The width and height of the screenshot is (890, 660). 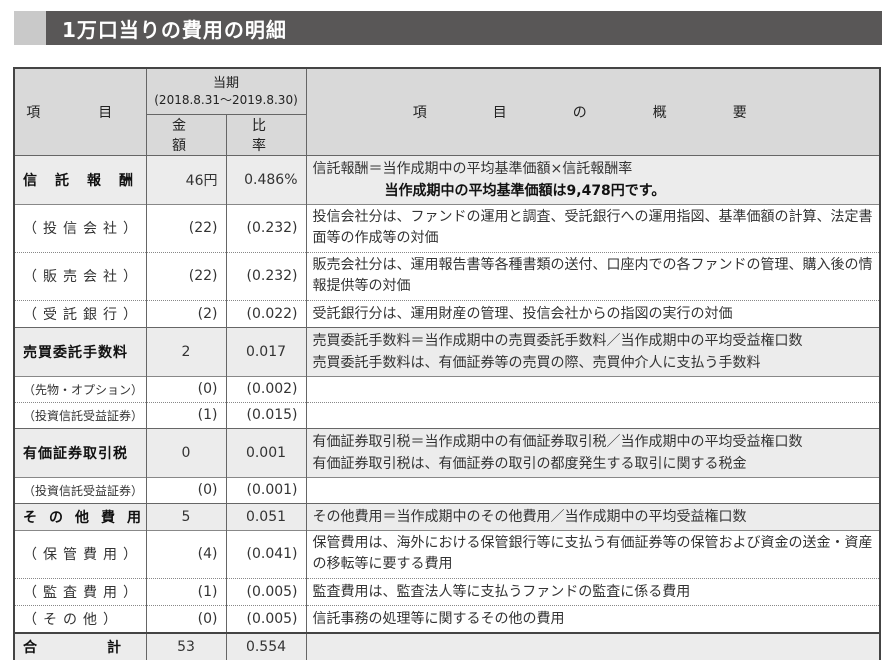 I want to click on row-item-label: その他費用, so click(x=88, y=517).